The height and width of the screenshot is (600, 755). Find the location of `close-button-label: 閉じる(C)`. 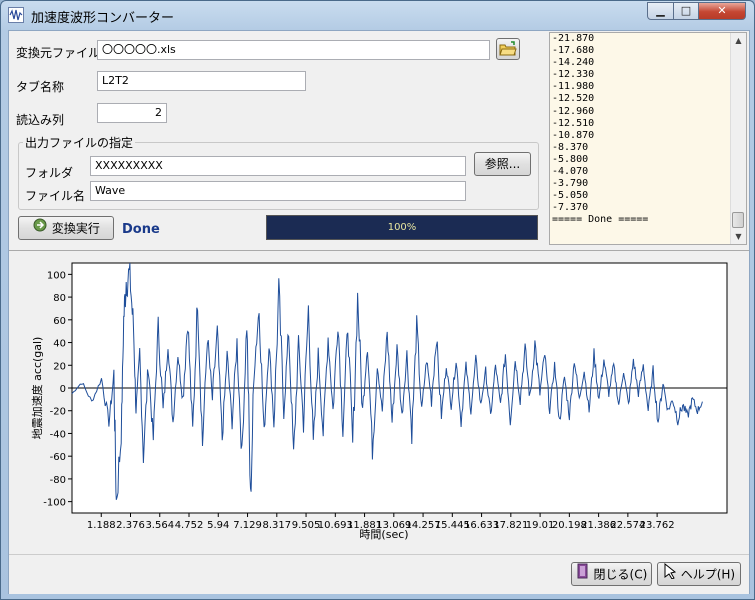

close-button-label: 閉じる(C) is located at coordinates (620, 574).